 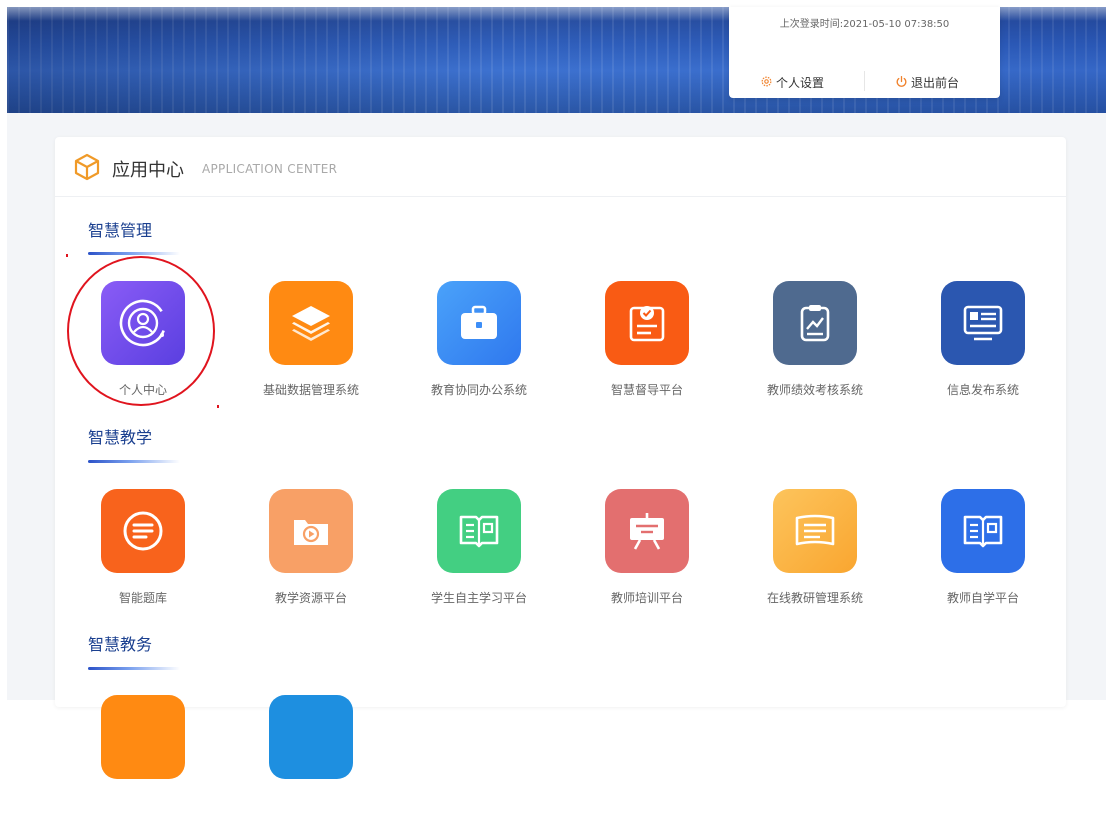 What do you see at coordinates (143, 531) in the screenshot?
I see `list-circle-icon` at bounding box center [143, 531].